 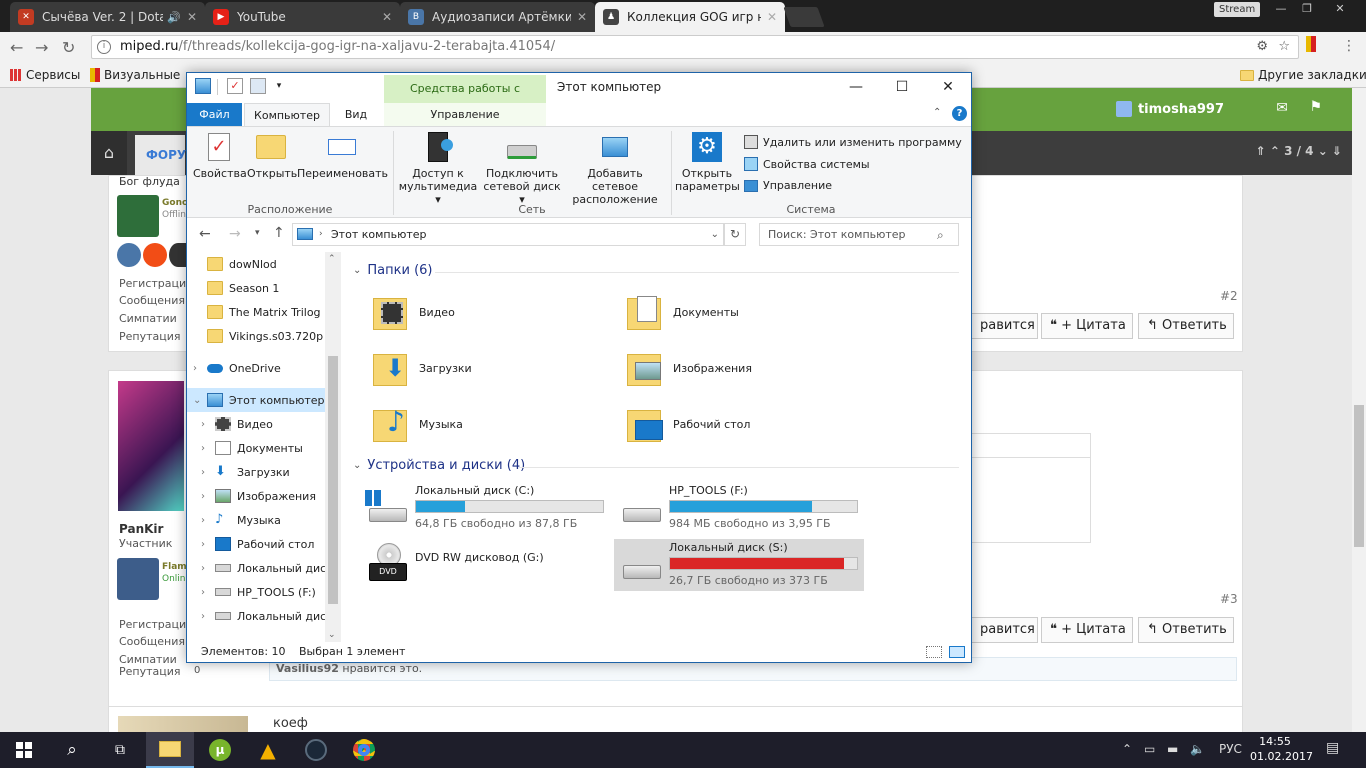 What do you see at coordinates (24, 750) in the screenshot?
I see `start-windows-icon` at bounding box center [24, 750].